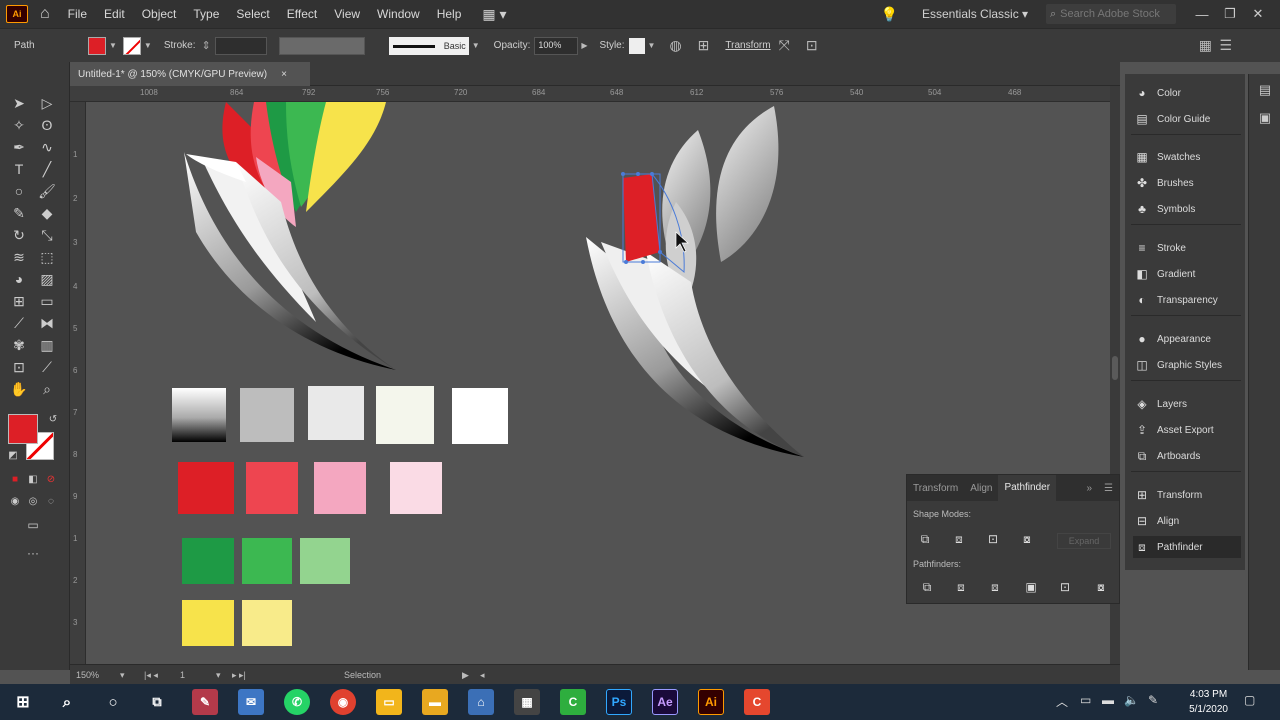  I want to click on panel-item-transform: ⊞ Transform, so click(1187, 495).